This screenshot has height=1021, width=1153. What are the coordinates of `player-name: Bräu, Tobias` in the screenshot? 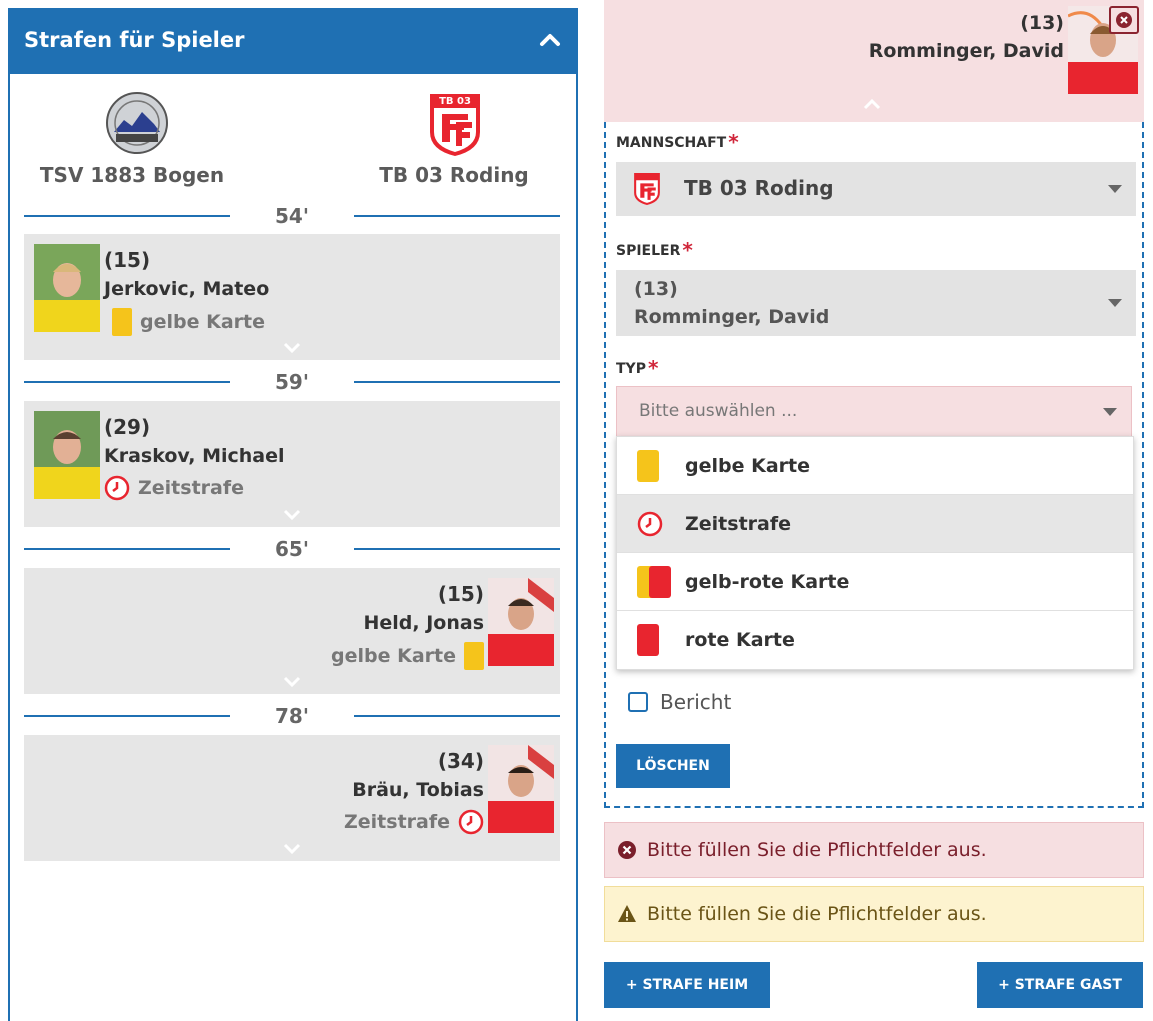 It's located at (418, 790).